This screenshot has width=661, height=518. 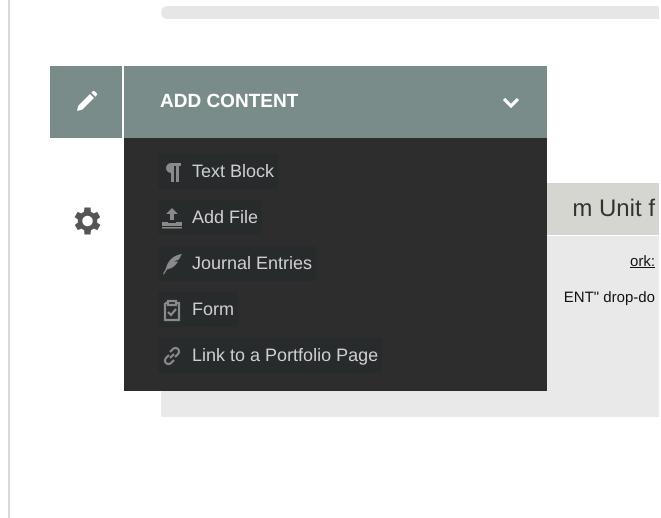 I want to click on menu-item: Add File, so click(x=210, y=217).